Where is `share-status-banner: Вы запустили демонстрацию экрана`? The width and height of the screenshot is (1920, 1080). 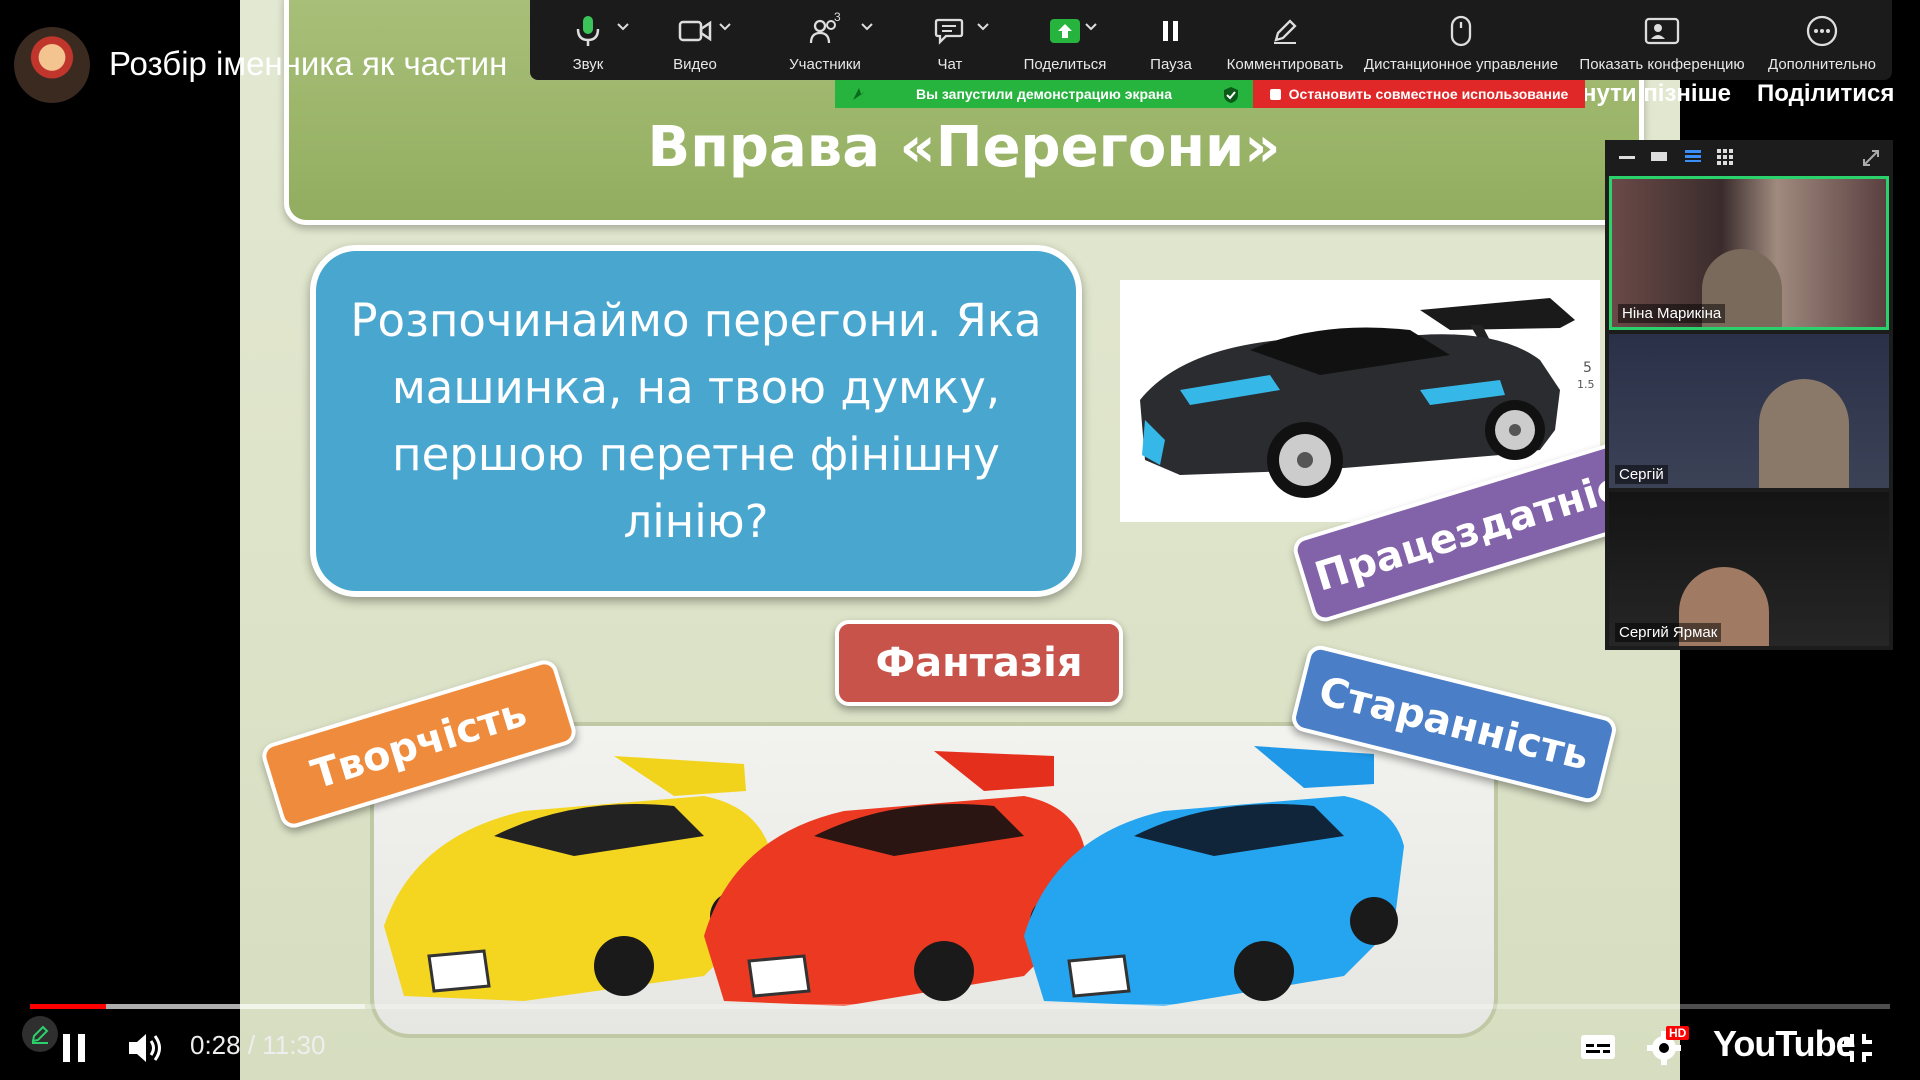
share-status-banner: Вы запустили демонстрацию экрана is located at coordinates (1044, 94).